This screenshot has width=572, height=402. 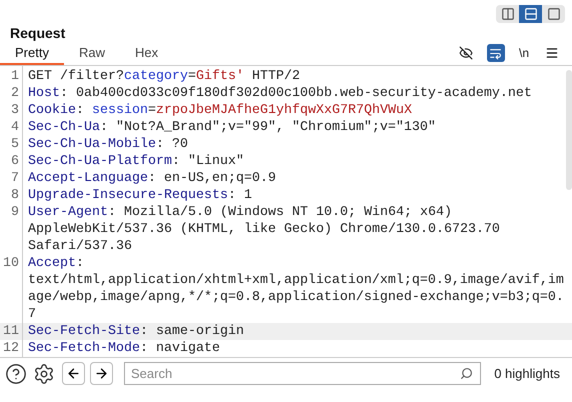 I want to click on rows-icon, so click(x=531, y=14).